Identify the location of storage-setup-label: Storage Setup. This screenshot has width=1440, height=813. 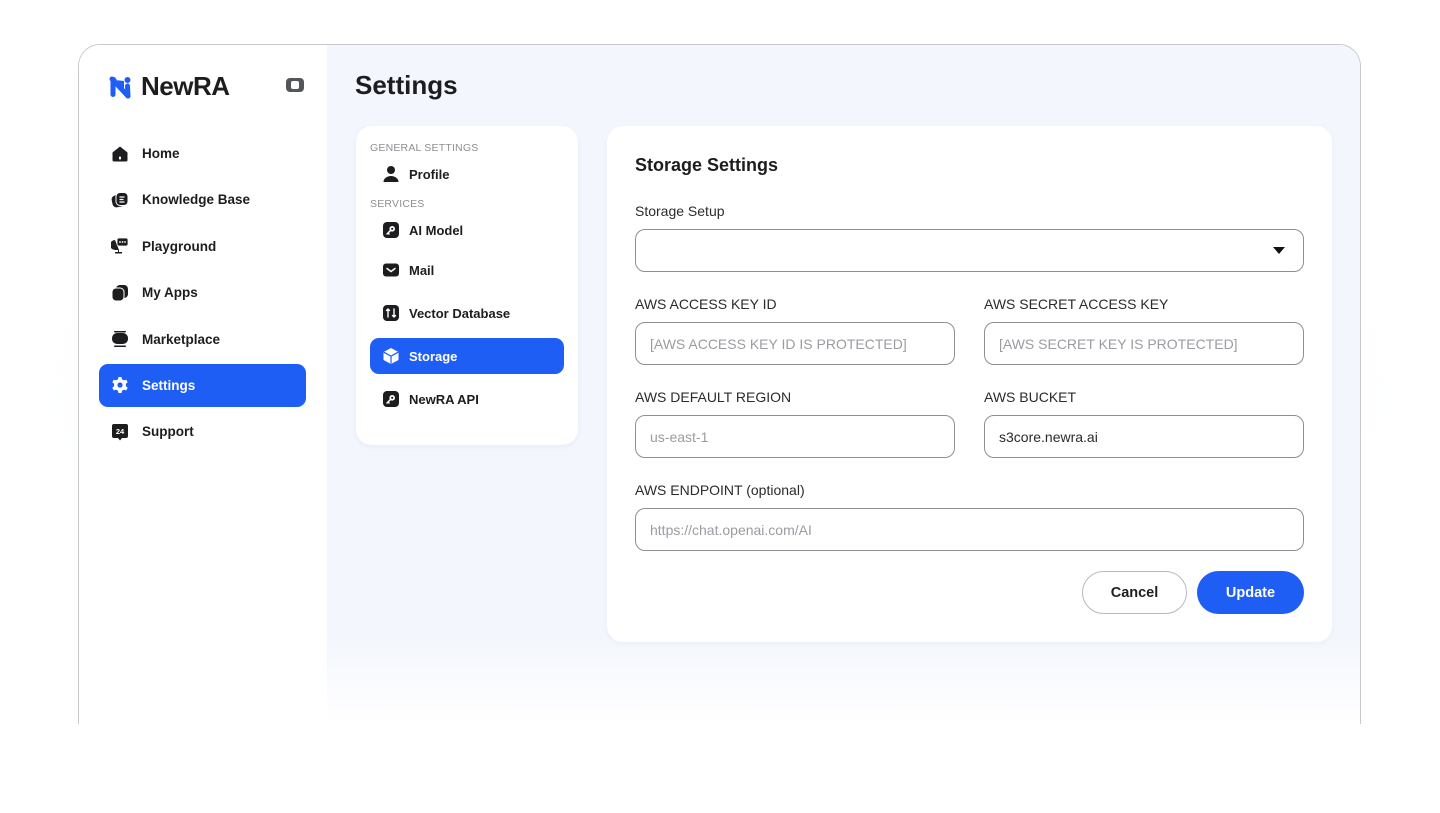
(680, 211).